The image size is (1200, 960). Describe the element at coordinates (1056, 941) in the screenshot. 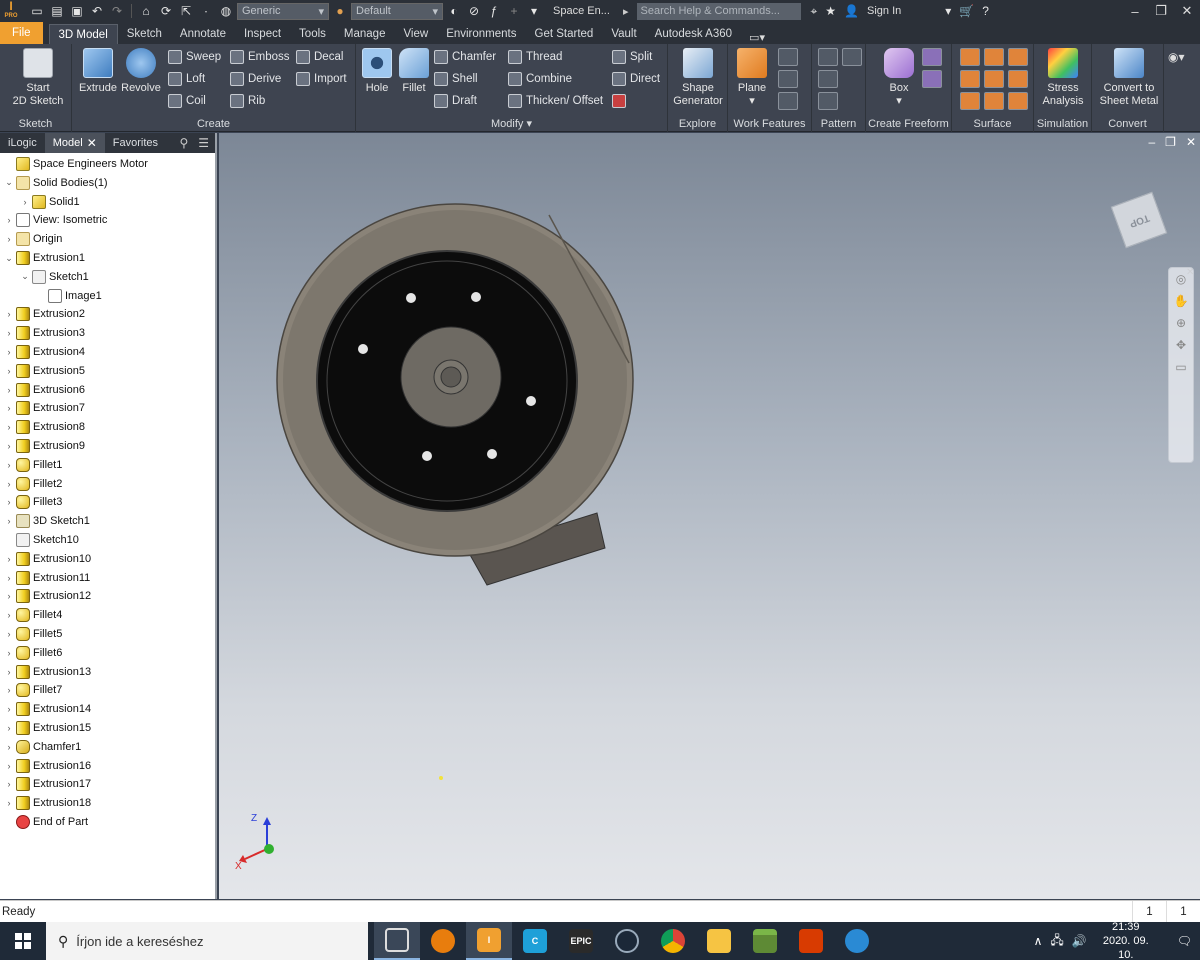

I see `network-icon: 🖧` at that location.